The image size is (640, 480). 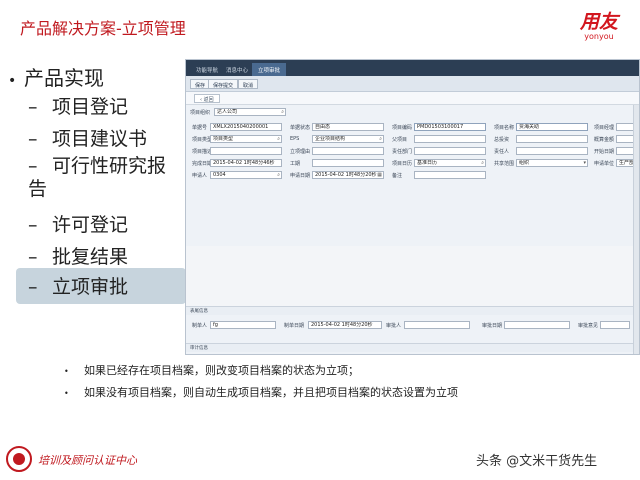 What do you see at coordinates (101, 286) in the screenshot?
I see `outline-item-highlighted: – 立项审批` at bounding box center [101, 286].